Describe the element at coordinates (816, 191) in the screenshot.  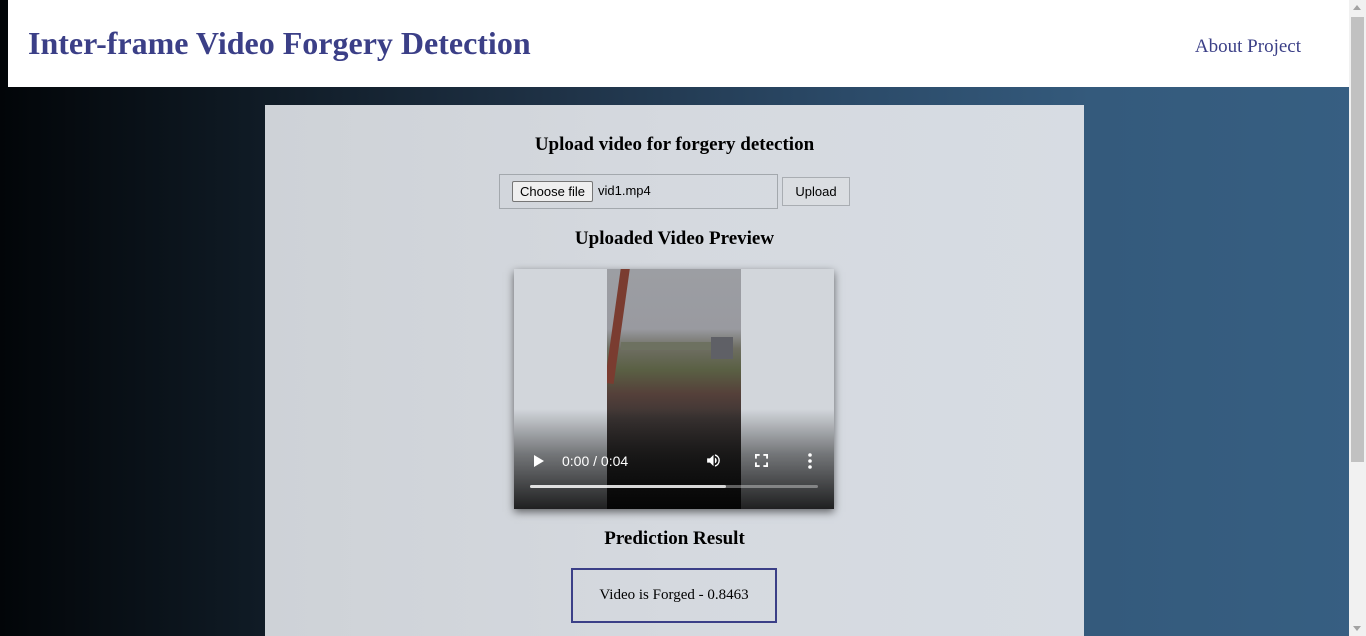
I see `upload-button: Upload` at that location.